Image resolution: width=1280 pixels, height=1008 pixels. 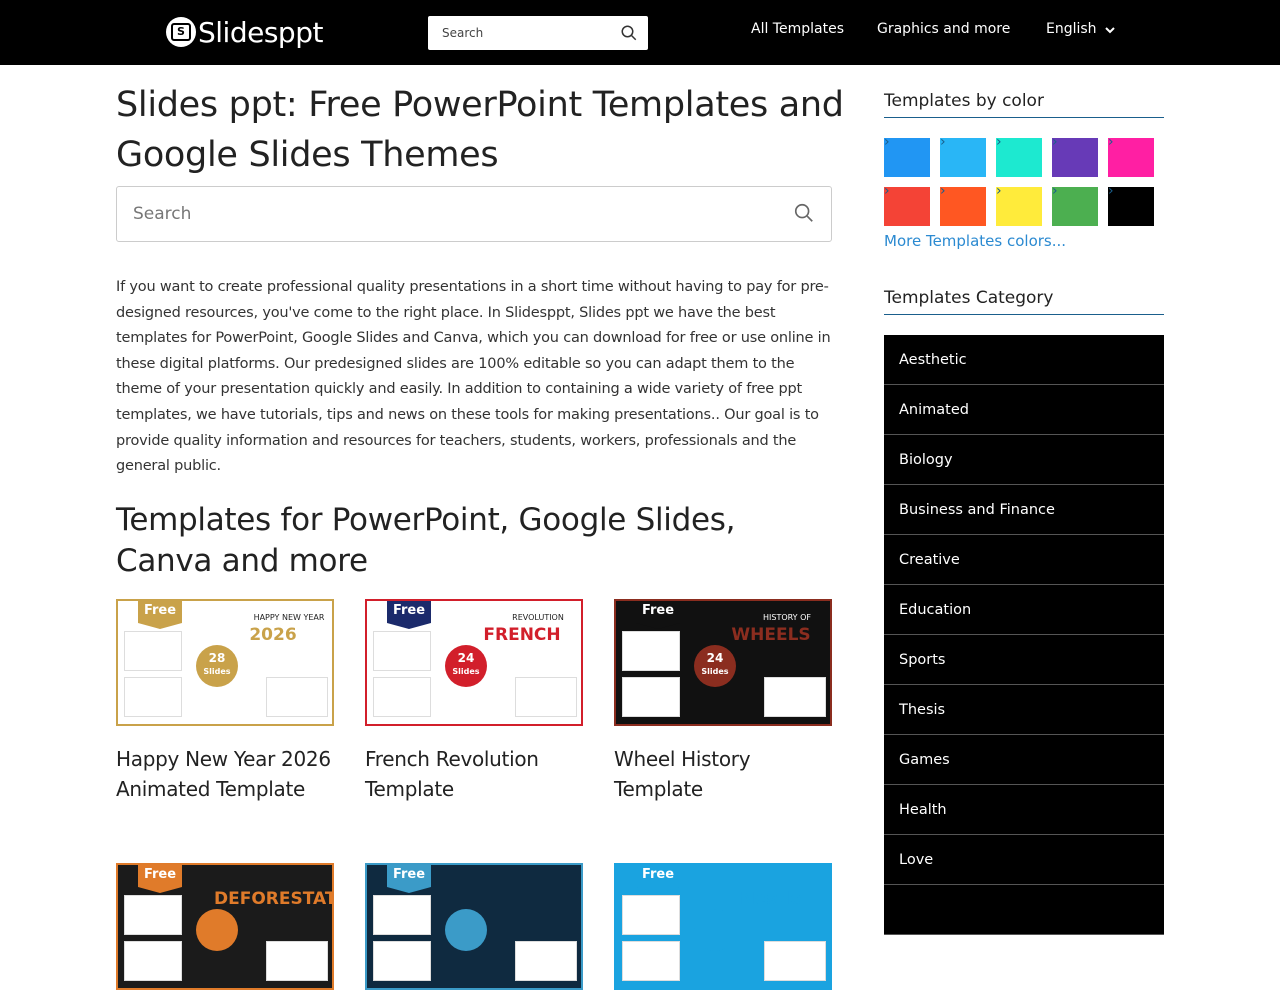 What do you see at coordinates (943, 29) in the screenshot?
I see `nav-graphics: Graphics and more` at bounding box center [943, 29].